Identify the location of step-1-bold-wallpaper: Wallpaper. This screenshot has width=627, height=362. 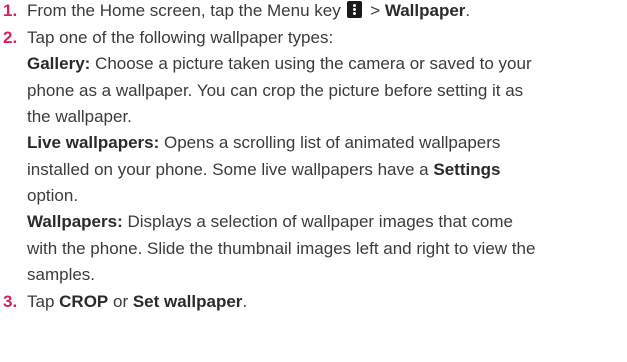
(425, 10).